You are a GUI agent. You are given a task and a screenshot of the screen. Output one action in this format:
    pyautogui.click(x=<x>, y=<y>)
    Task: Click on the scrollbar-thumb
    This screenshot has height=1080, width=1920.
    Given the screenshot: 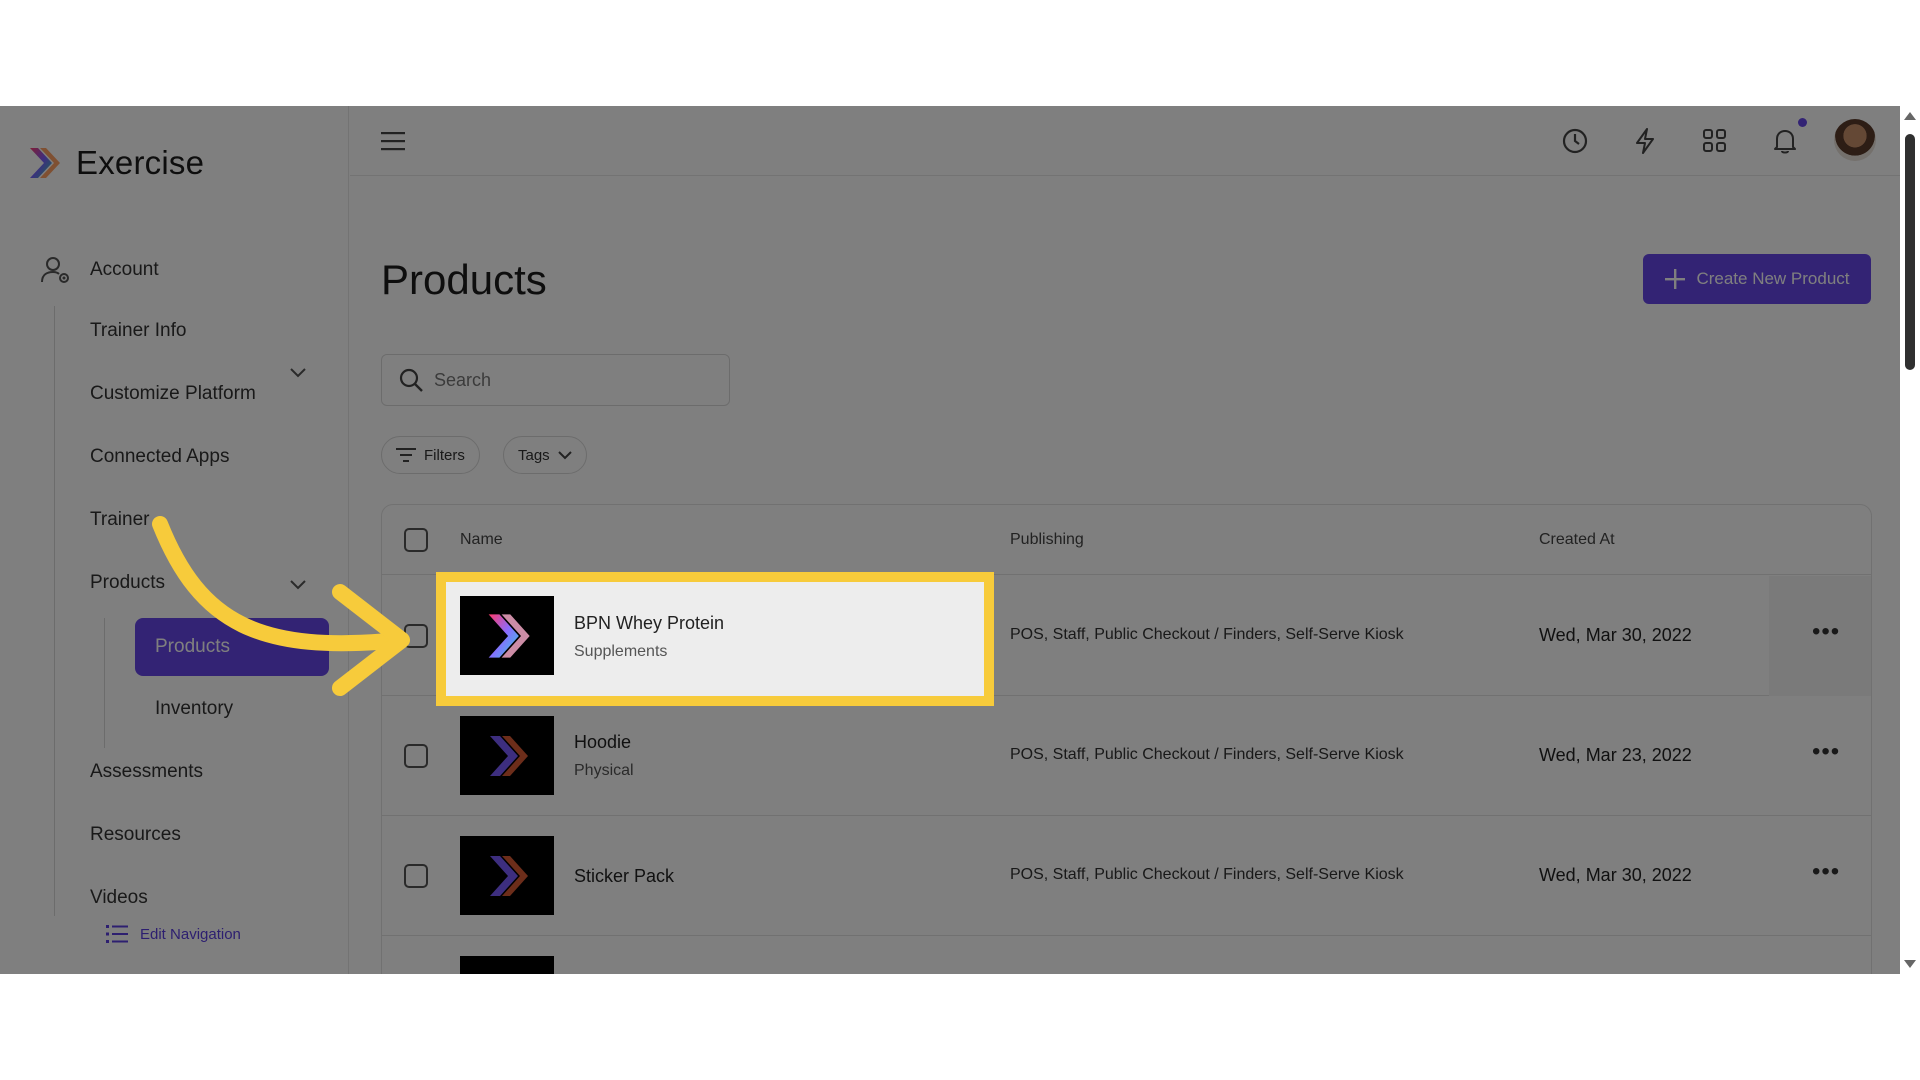 What is the action you would take?
    pyautogui.click(x=1910, y=252)
    